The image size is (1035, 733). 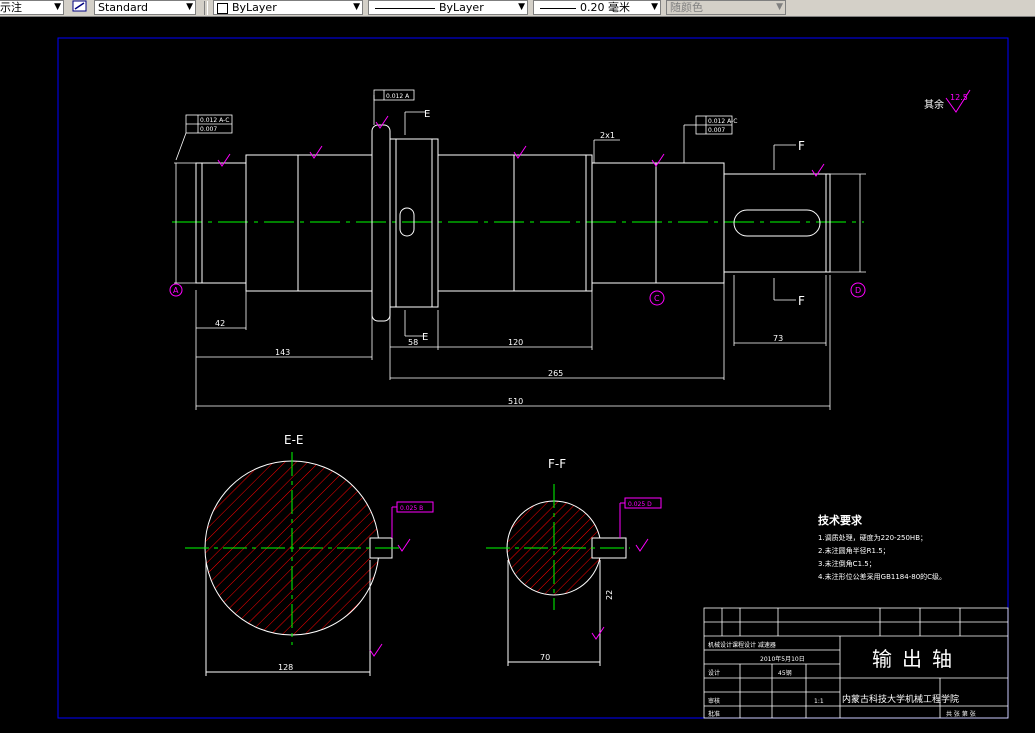 What do you see at coordinates (742, 645) in the screenshot?
I see `project-name: 机械设计课程设计 减速器` at bounding box center [742, 645].